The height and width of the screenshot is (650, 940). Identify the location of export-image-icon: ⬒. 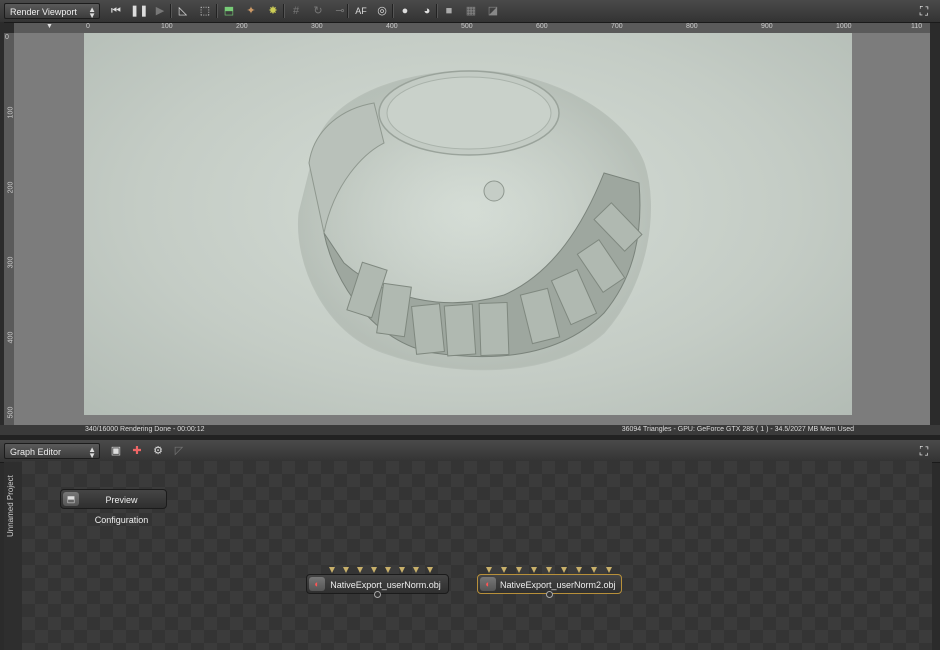
(229, 11).